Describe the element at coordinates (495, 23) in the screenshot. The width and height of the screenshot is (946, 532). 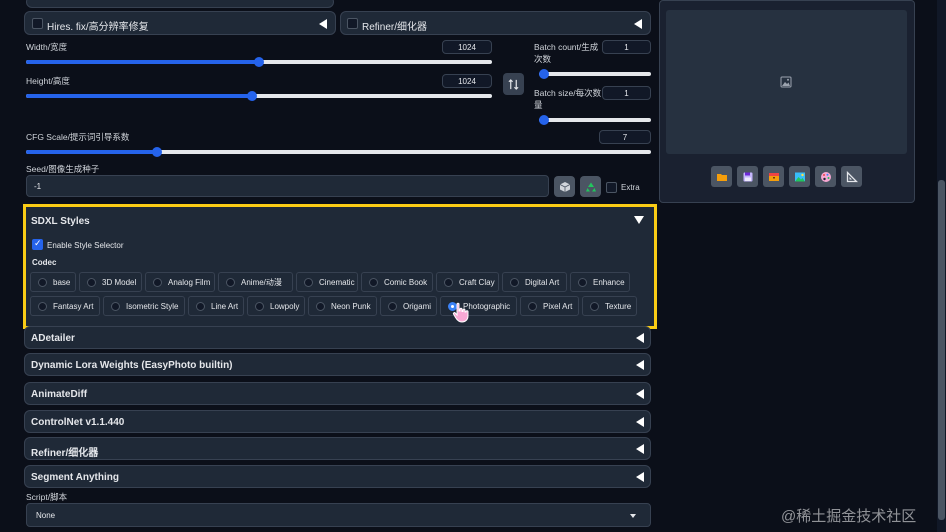
I see `refiner-accordion-top: Refiner/细化器` at that location.